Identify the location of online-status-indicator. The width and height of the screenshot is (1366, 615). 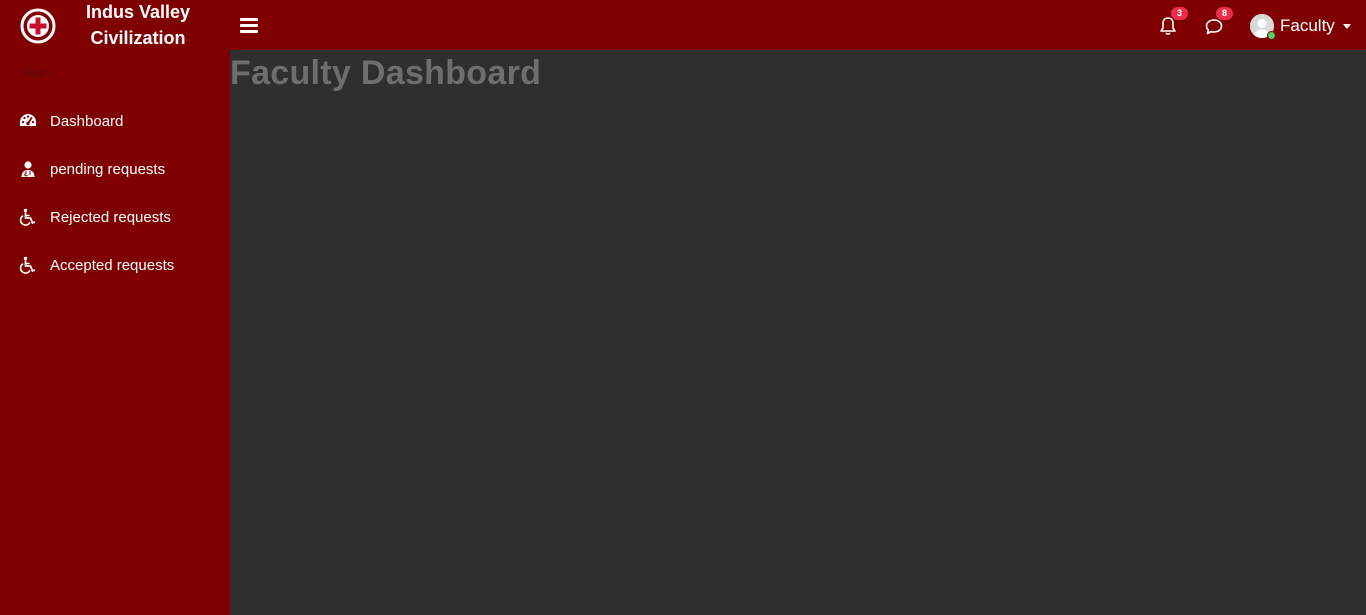
(1271, 35).